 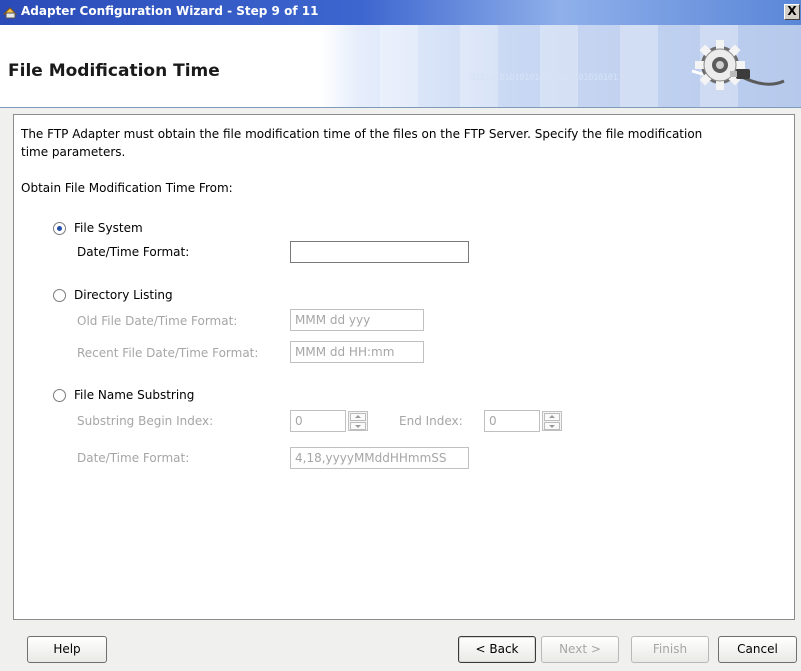 What do you see at coordinates (123, 295) in the screenshot?
I see `directory-listing-label: Directory Listing` at bounding box center [123, 295].